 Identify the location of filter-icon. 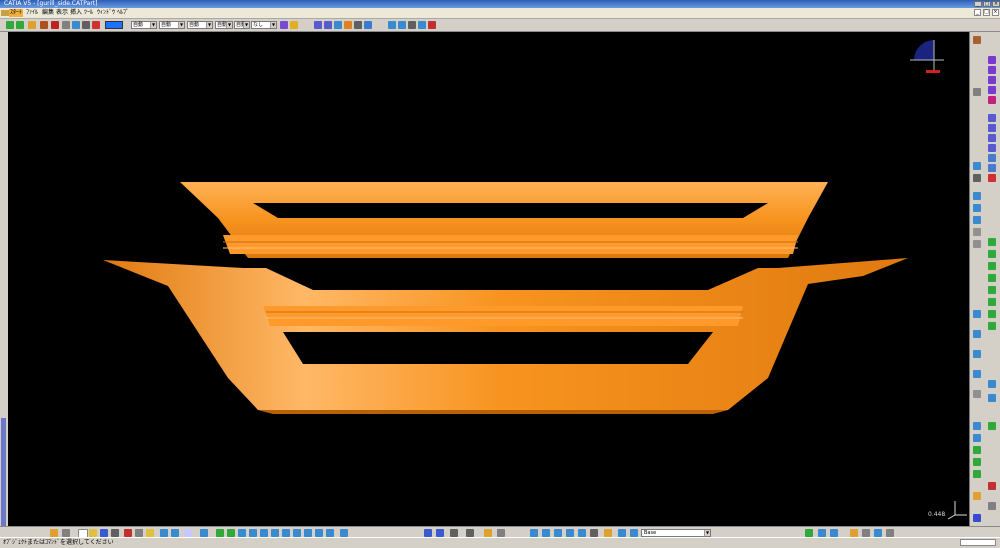
(558, 533).